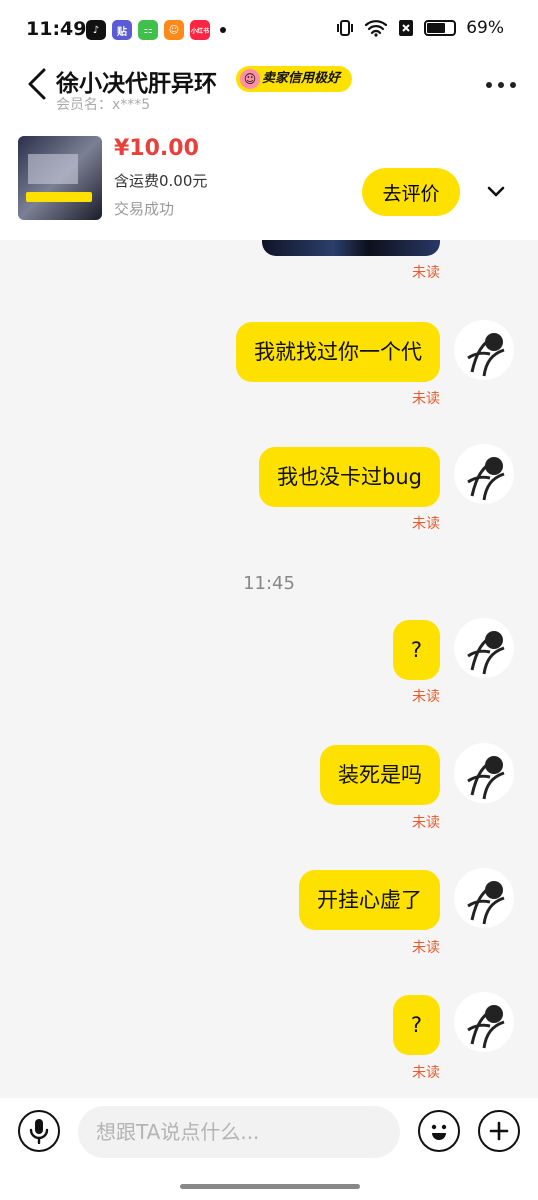 This screenshot has width=538, height=1200. I want to click on chevron-down-icon, so click(496, 191).